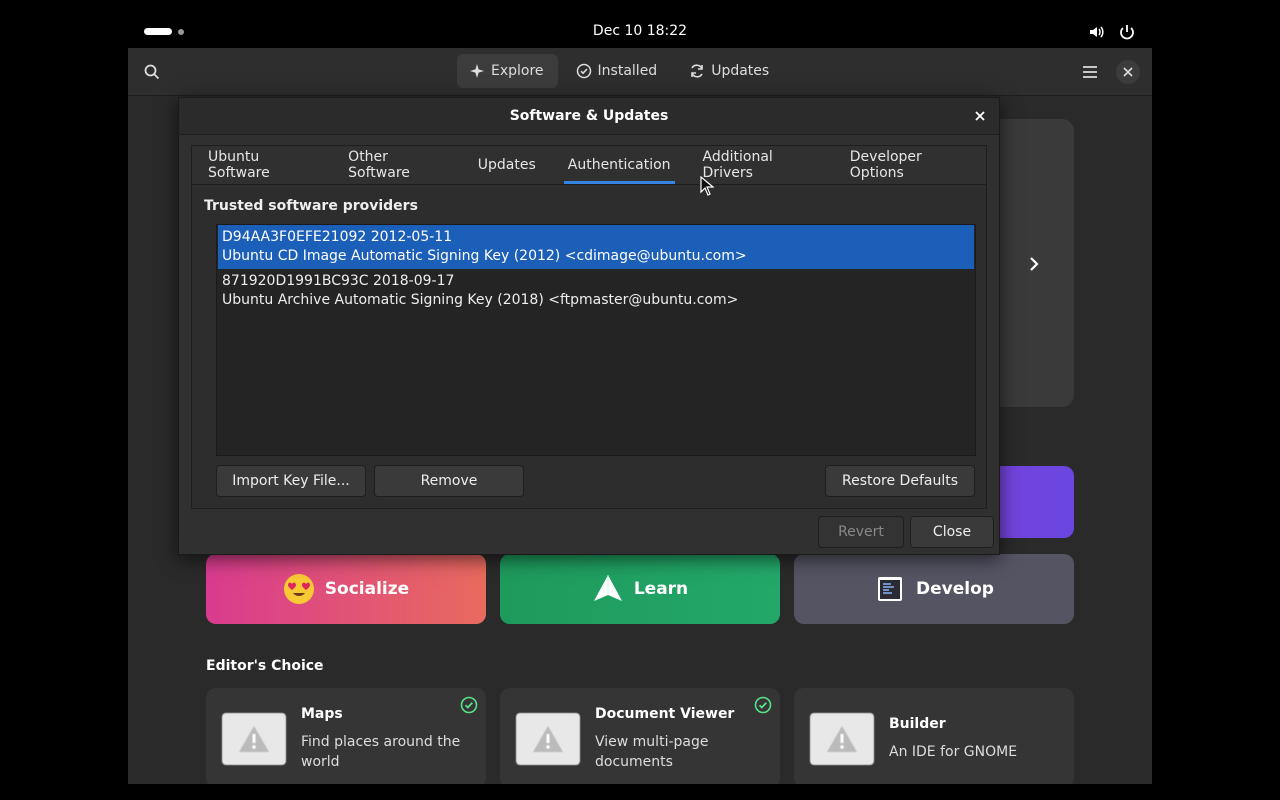  I want to click on code-editor-icon, so click(890, 589).